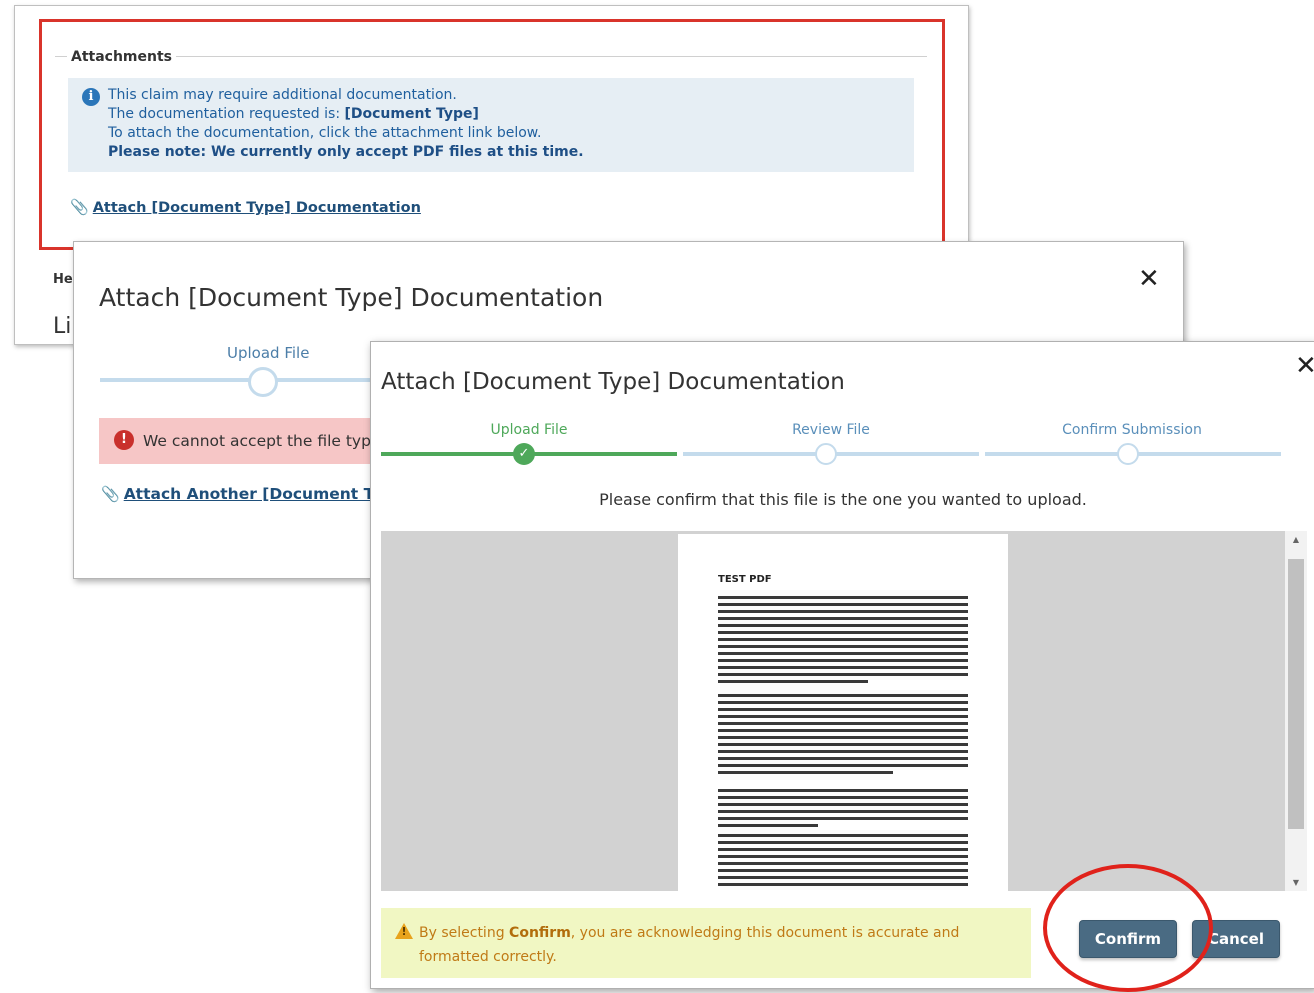 This screenshot has width=1314, height=993. Describe the element at coordinates (124, 440) in the screenshot. I see `exclamation-circle-icon: !` at that location.